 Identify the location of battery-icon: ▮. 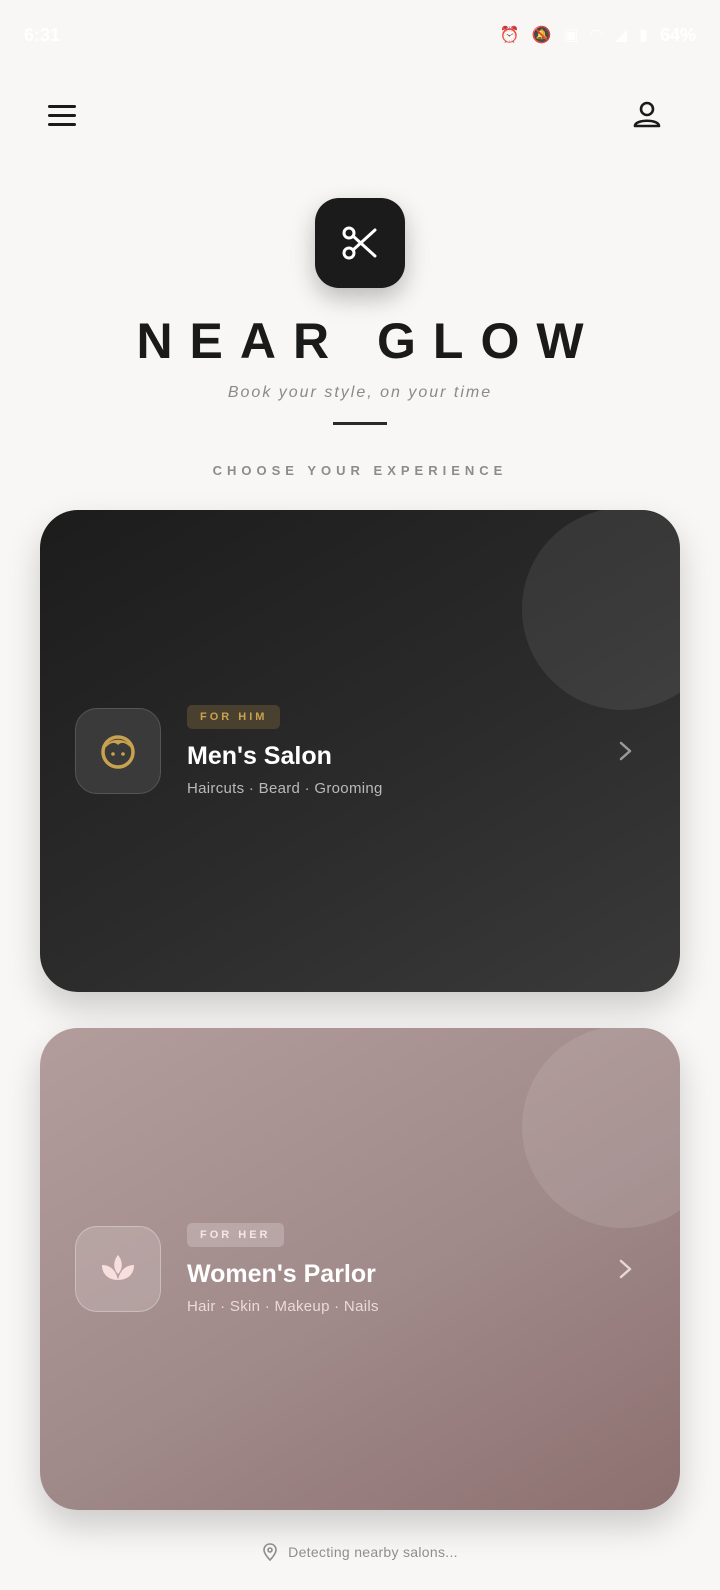
(643, 35).